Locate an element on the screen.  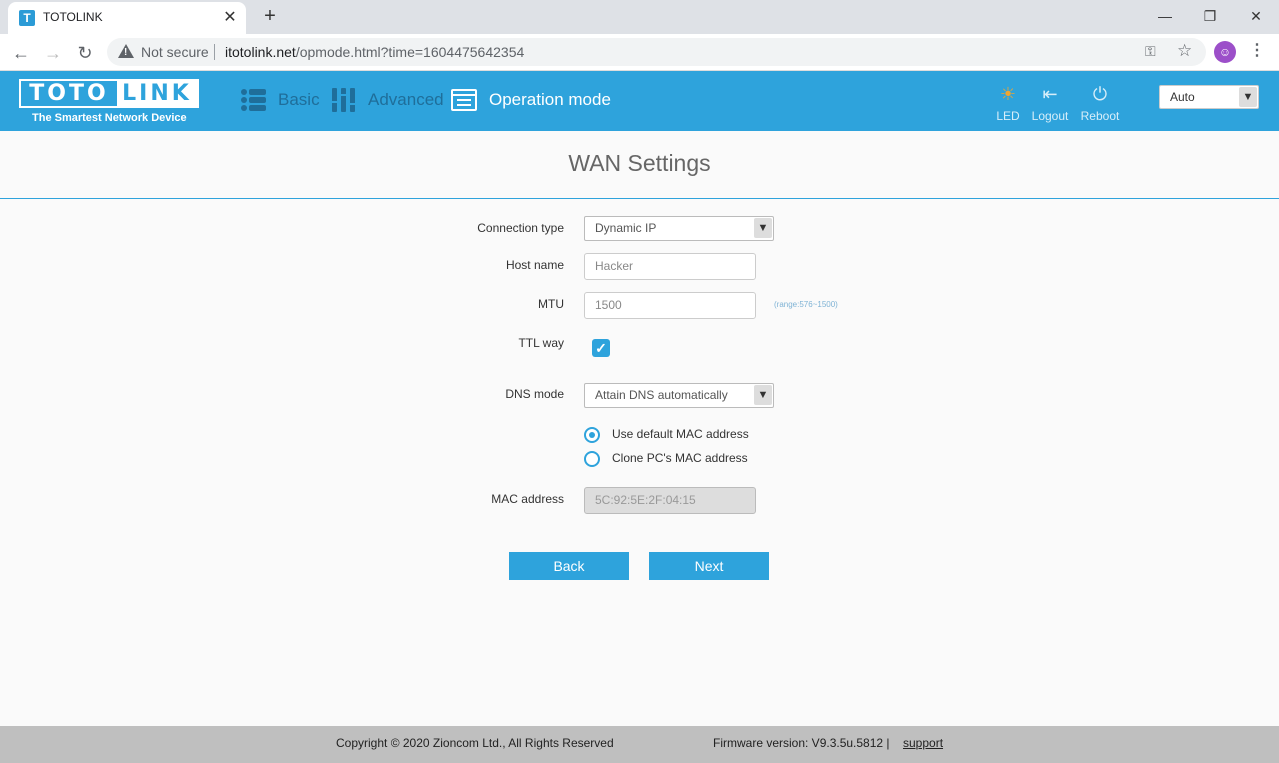
led-label: LED is located at coordinates (1008, 116).